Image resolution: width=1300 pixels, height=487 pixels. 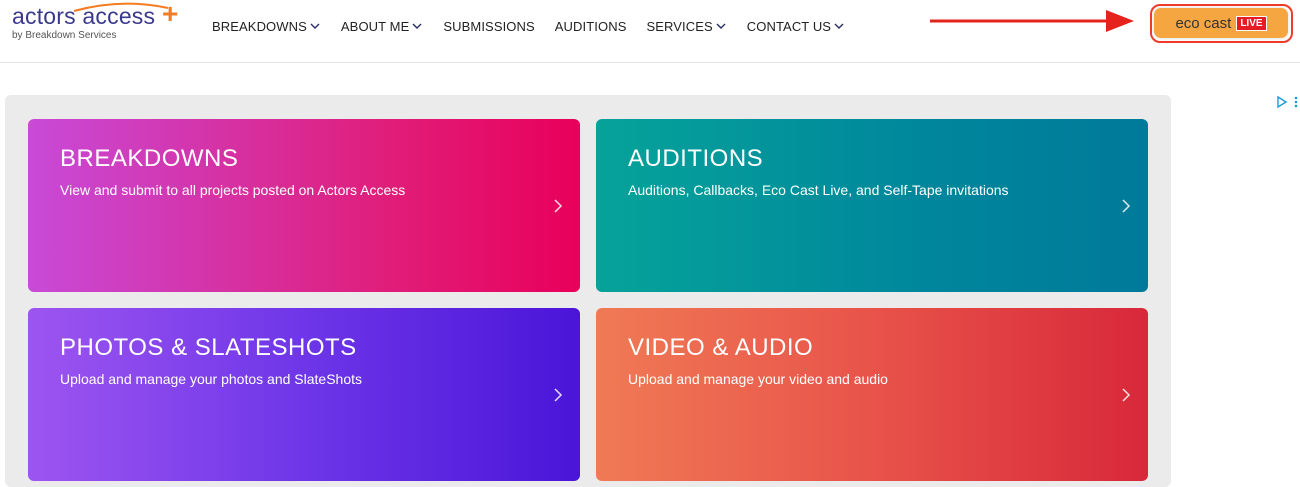 I want to click on card-title: AUDITIONS, so click(x=696, y=158).